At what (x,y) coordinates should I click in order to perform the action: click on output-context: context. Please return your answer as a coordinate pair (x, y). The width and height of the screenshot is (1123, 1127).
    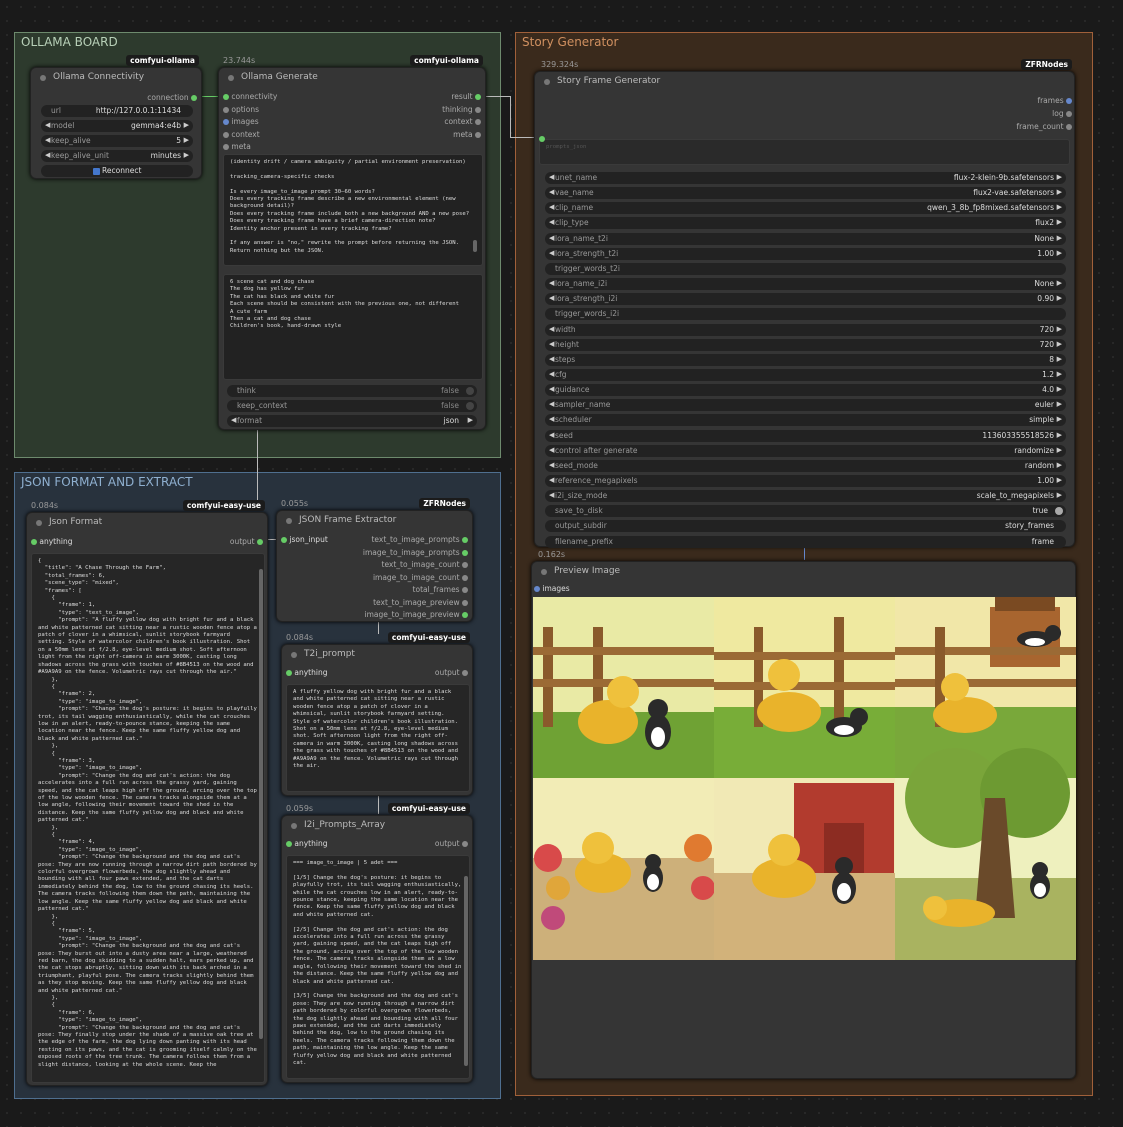
    Looking at the image, I should click on (462, 123).